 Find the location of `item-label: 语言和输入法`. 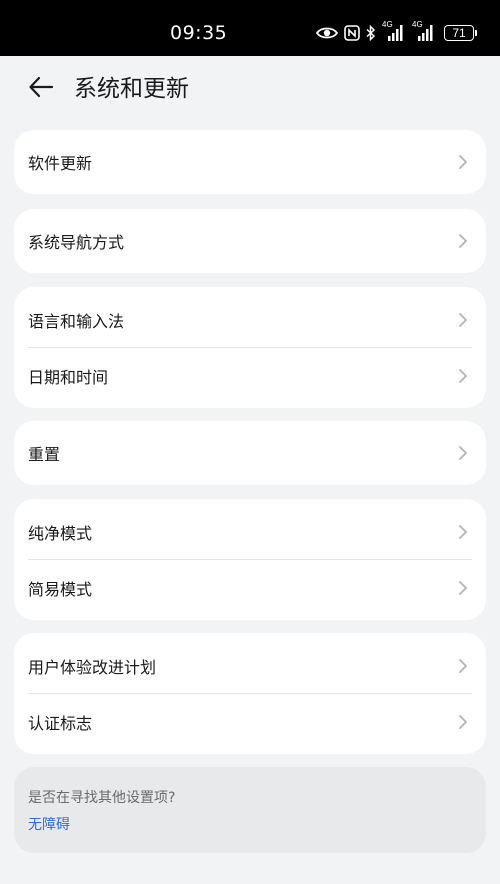

item-label: 语言和输入法 is located at coordinates (76, 321).